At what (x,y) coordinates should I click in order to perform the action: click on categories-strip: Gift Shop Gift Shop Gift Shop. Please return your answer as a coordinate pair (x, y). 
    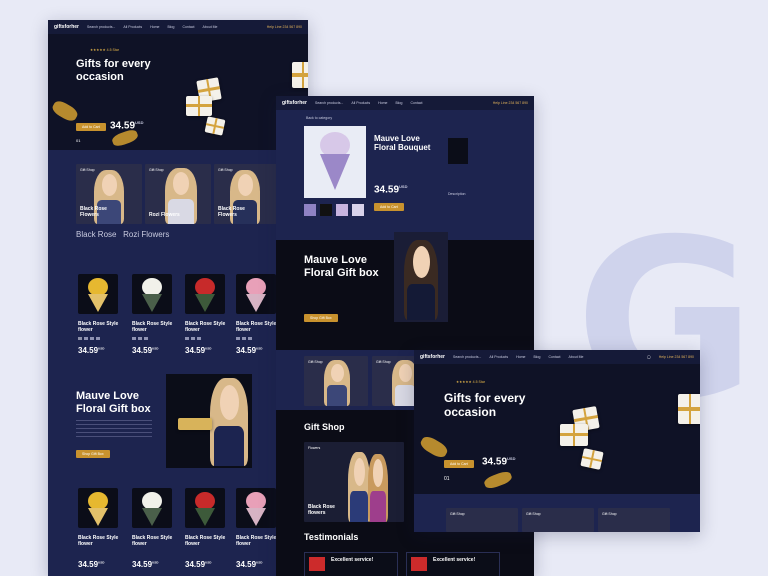
    Looking at the image, I should click on (557, 513).